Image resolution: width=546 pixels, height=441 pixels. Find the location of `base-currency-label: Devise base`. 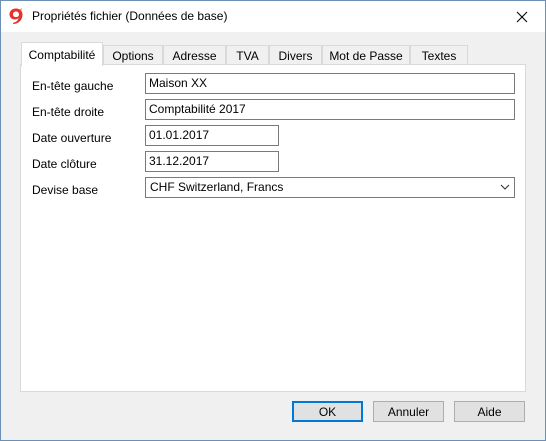

base-currency-label: Devise base is located at coordinates (65, 190).